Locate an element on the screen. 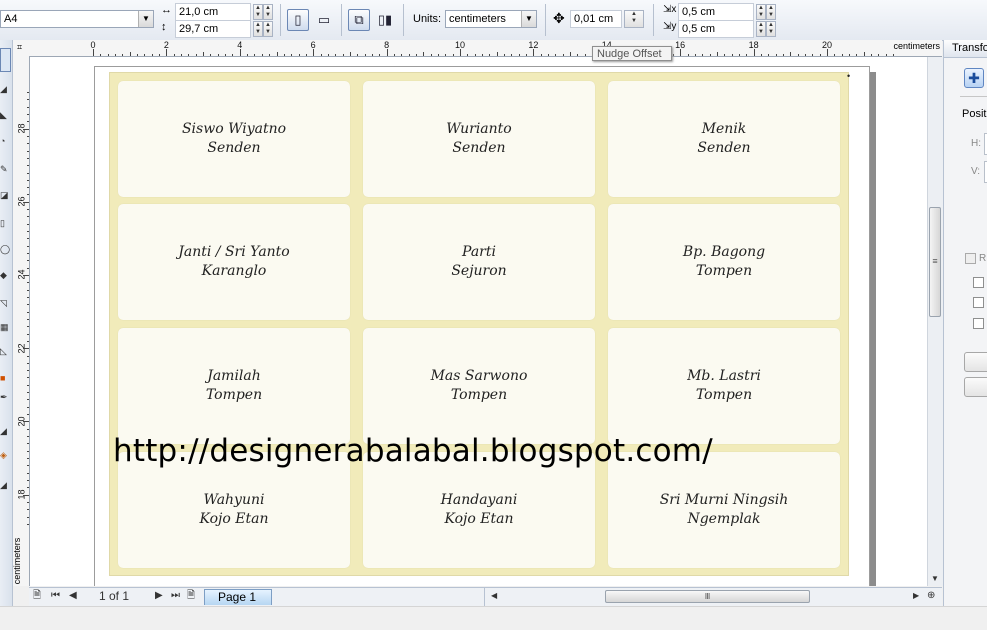 This screenshot has height=630, width=987. paper-size-select: A4 ▼ is located at coordinates (77, 19).